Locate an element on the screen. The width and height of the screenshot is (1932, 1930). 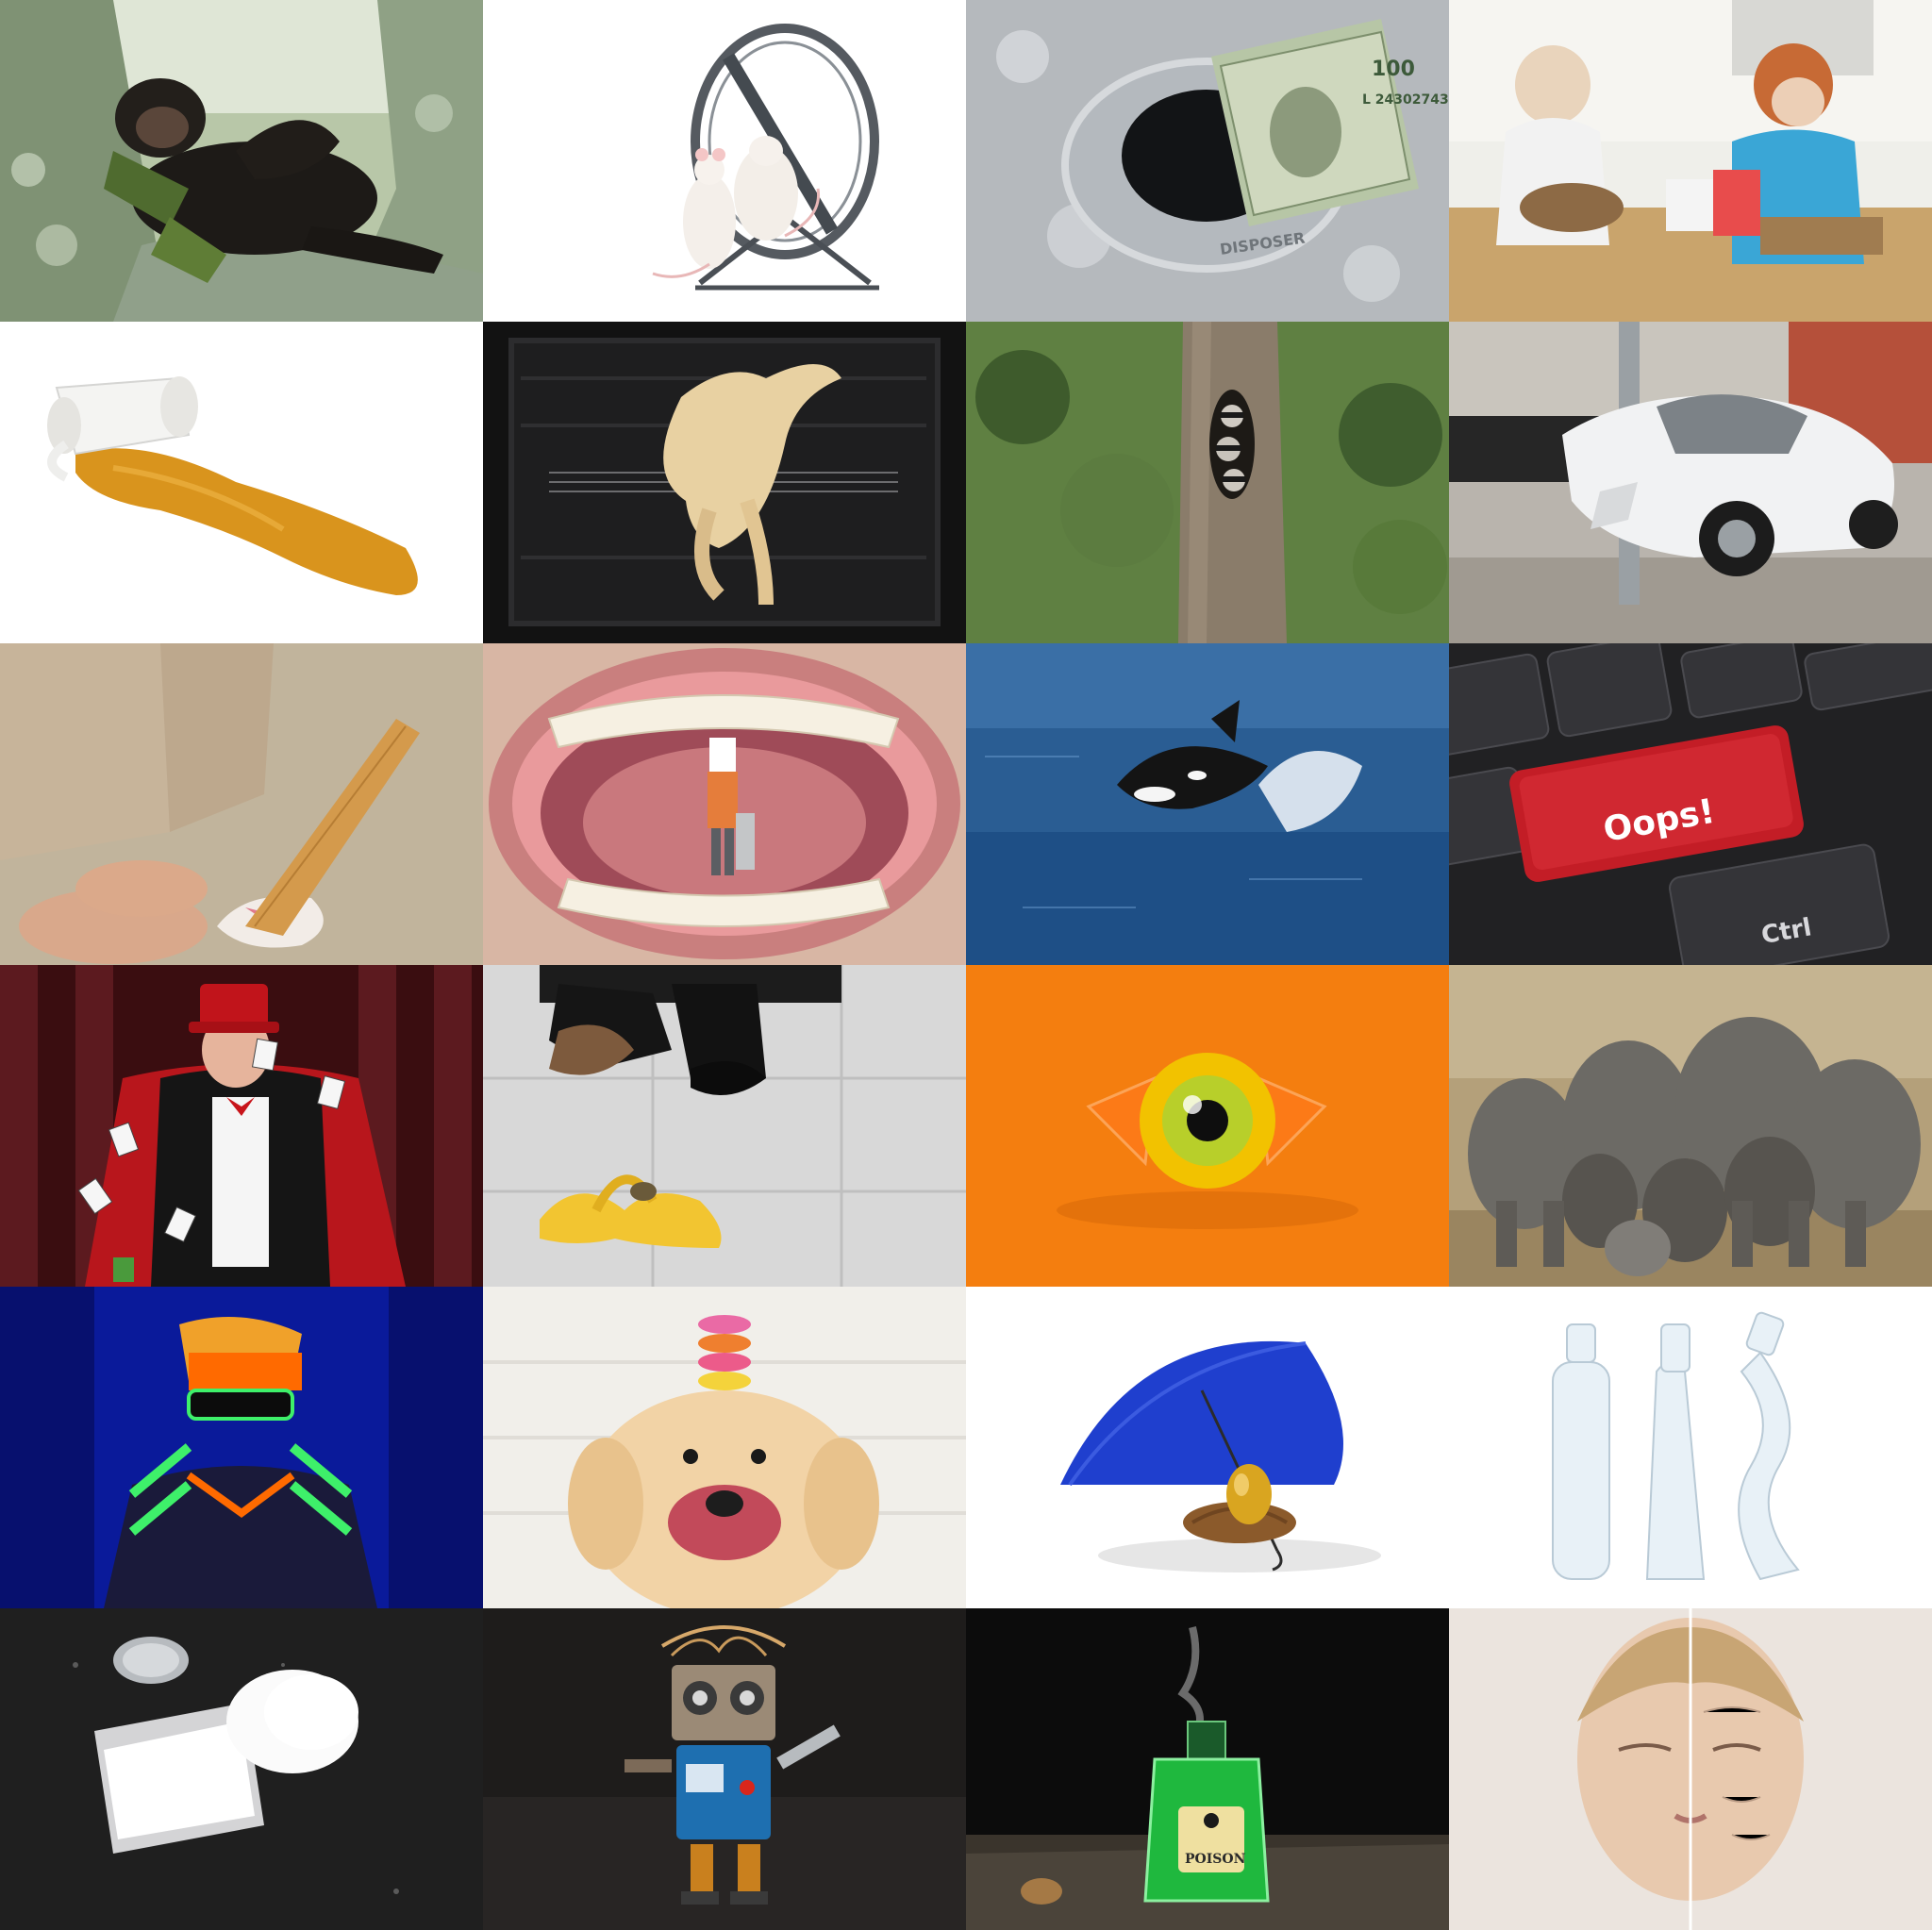
magician-with-cards-photo is located at coordinates (241, 1126).